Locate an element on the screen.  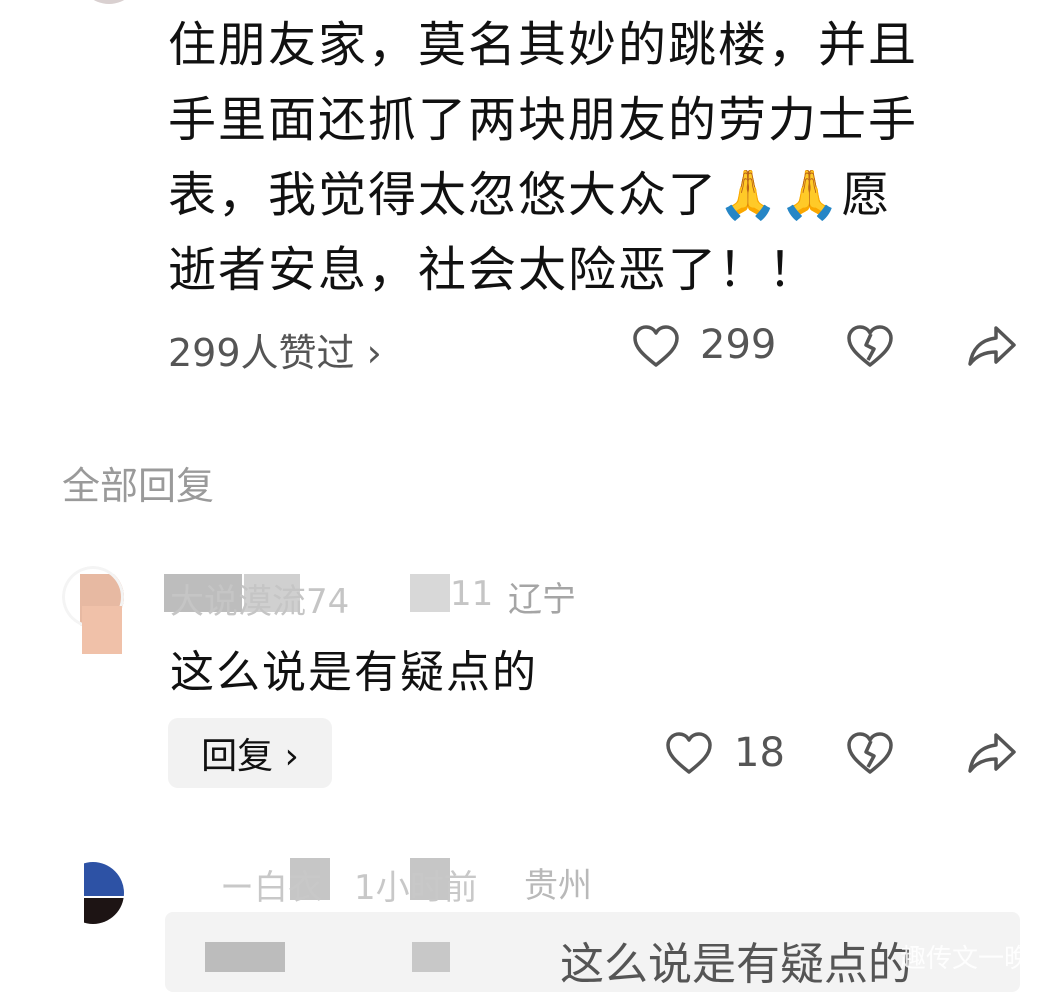
like-count: 299 is located at coordinates (738, 345).